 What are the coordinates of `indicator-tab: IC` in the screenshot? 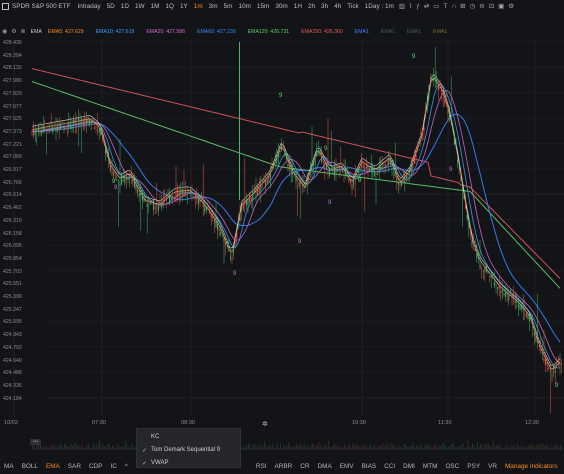 It's located at (113, 466).